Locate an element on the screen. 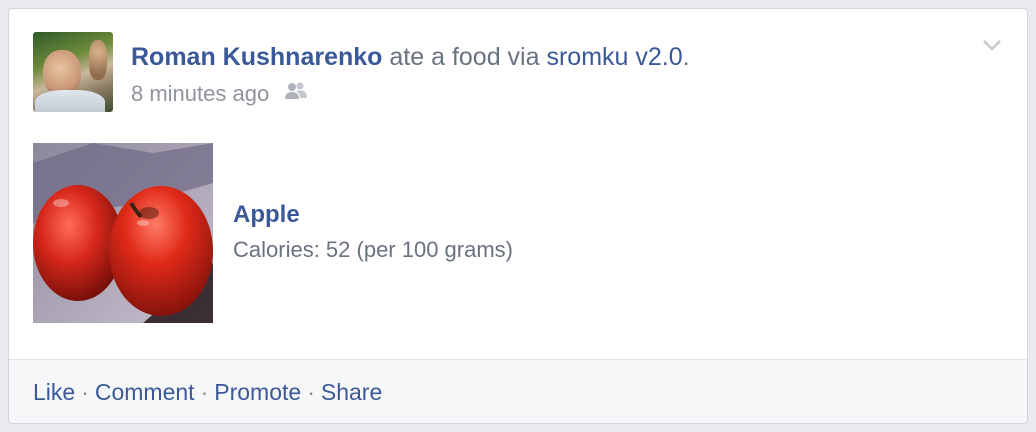 The image size is (1036, 432). promote-link: Promote is located at coordinates (257, 392).